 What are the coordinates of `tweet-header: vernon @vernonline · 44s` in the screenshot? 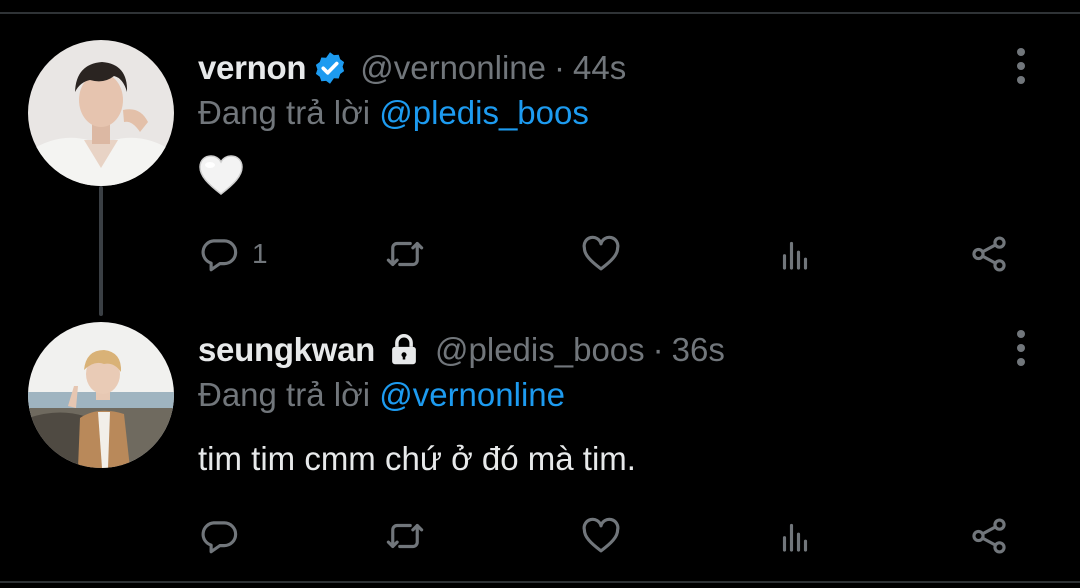 It's located at (412, 68).